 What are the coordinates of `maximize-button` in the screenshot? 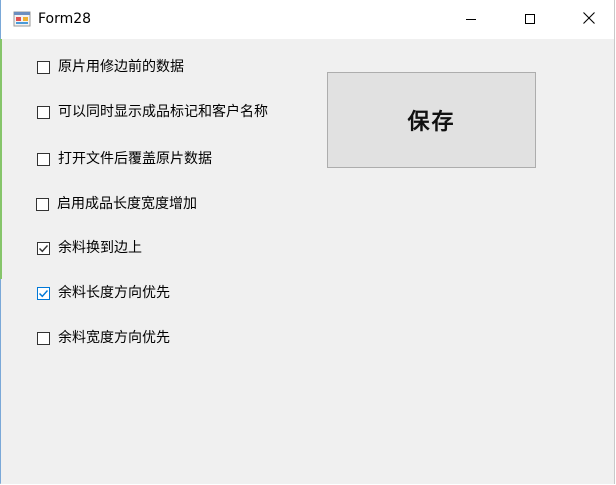 It's located at (530, 19).